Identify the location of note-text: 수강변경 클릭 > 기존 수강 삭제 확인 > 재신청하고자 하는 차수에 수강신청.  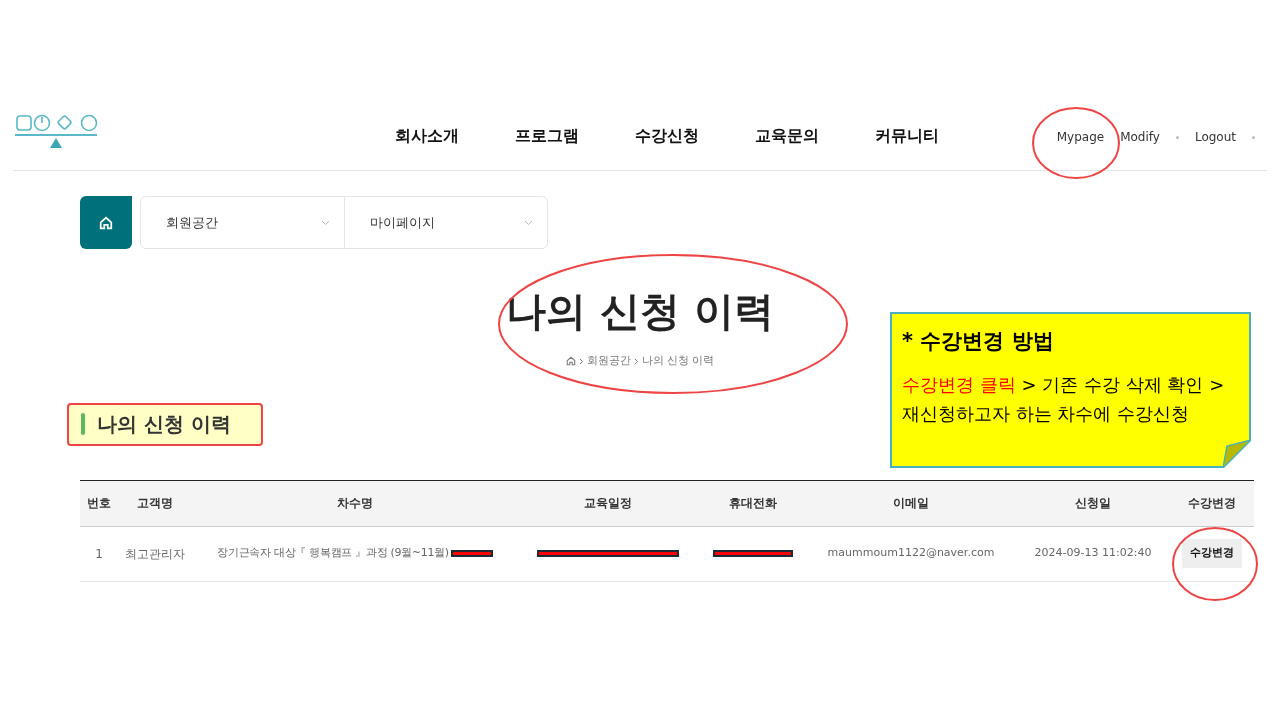
(1064, 399).